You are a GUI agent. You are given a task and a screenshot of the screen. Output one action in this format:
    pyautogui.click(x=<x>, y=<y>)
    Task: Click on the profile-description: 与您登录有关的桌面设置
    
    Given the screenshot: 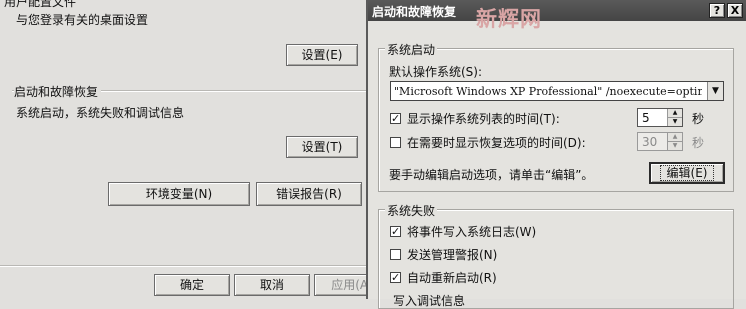 What is the action you would take?
    pyautogui.click(x=82, y=20)
    